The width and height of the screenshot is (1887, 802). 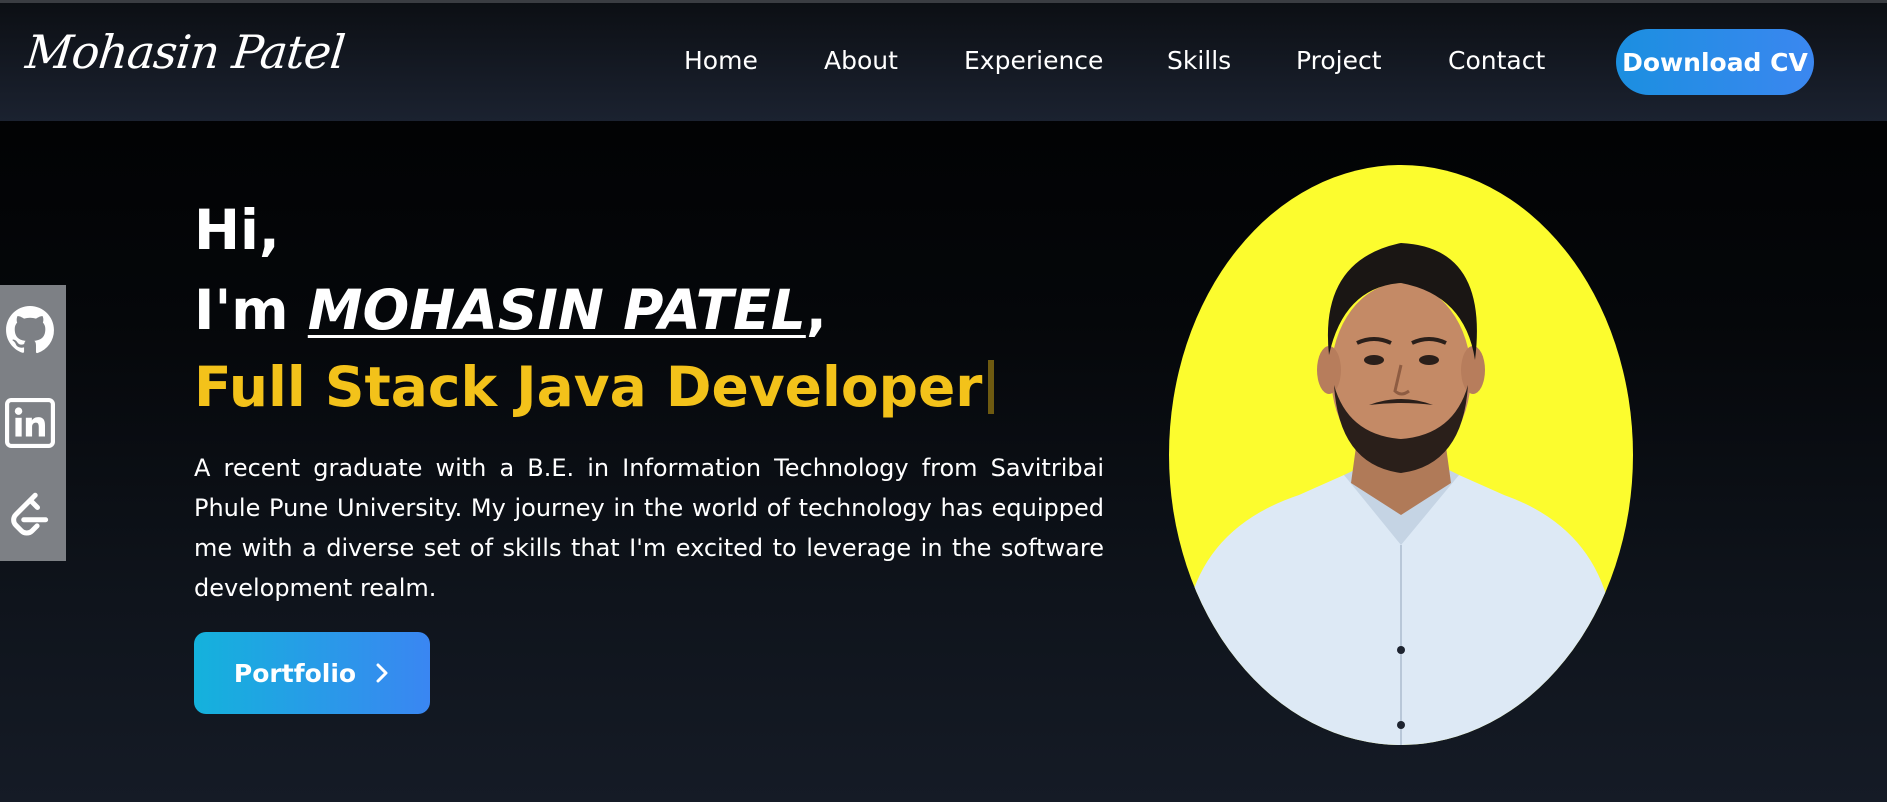 What do you see at coordinates (1399, 494) in the screenshot?
I see `profile-photo-illustration` at bounding box center [1399, 494].